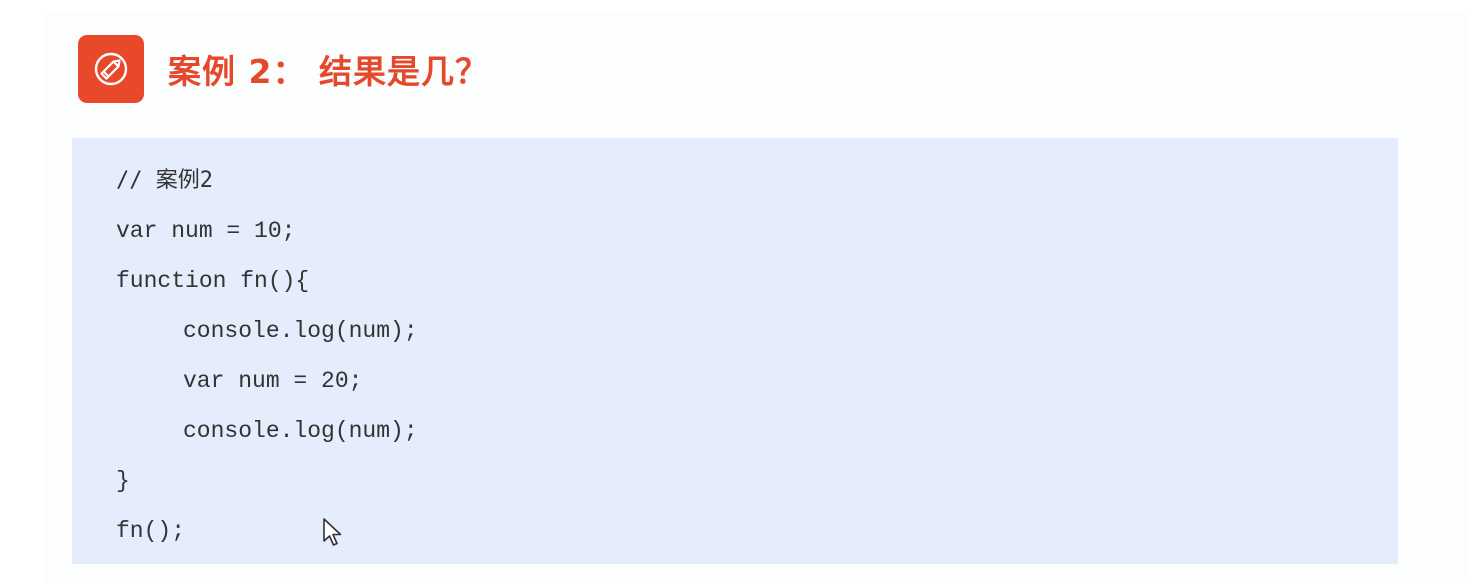  Describe the element at coordinates (164, 180) in the screenshot. I see `code-line-comment: // 案例2` at that location.